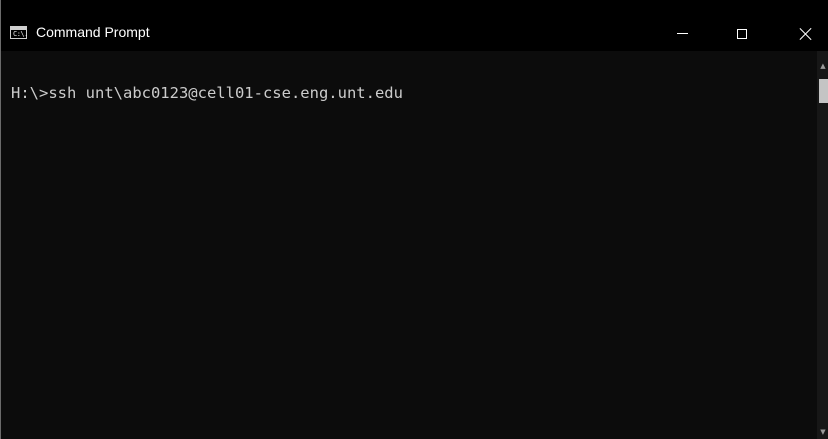  Describe the element at coordinates (822, 432) in the screenshot. I see `scroll-down-arrow-icon: ▼` at that location.